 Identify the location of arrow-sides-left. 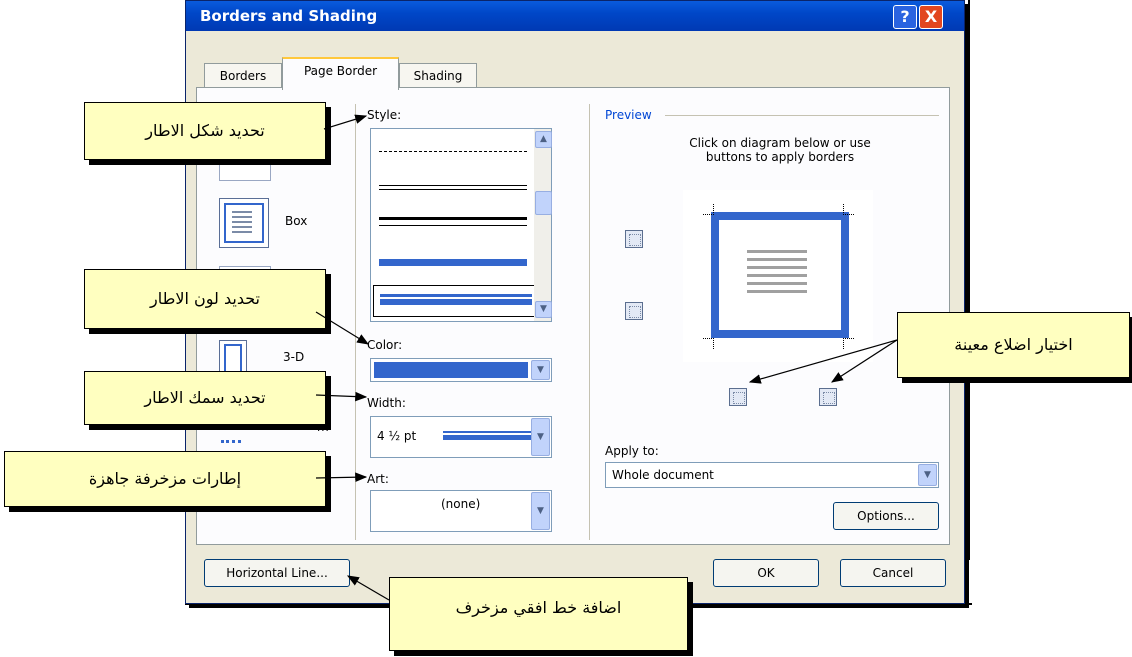
(823, 361).